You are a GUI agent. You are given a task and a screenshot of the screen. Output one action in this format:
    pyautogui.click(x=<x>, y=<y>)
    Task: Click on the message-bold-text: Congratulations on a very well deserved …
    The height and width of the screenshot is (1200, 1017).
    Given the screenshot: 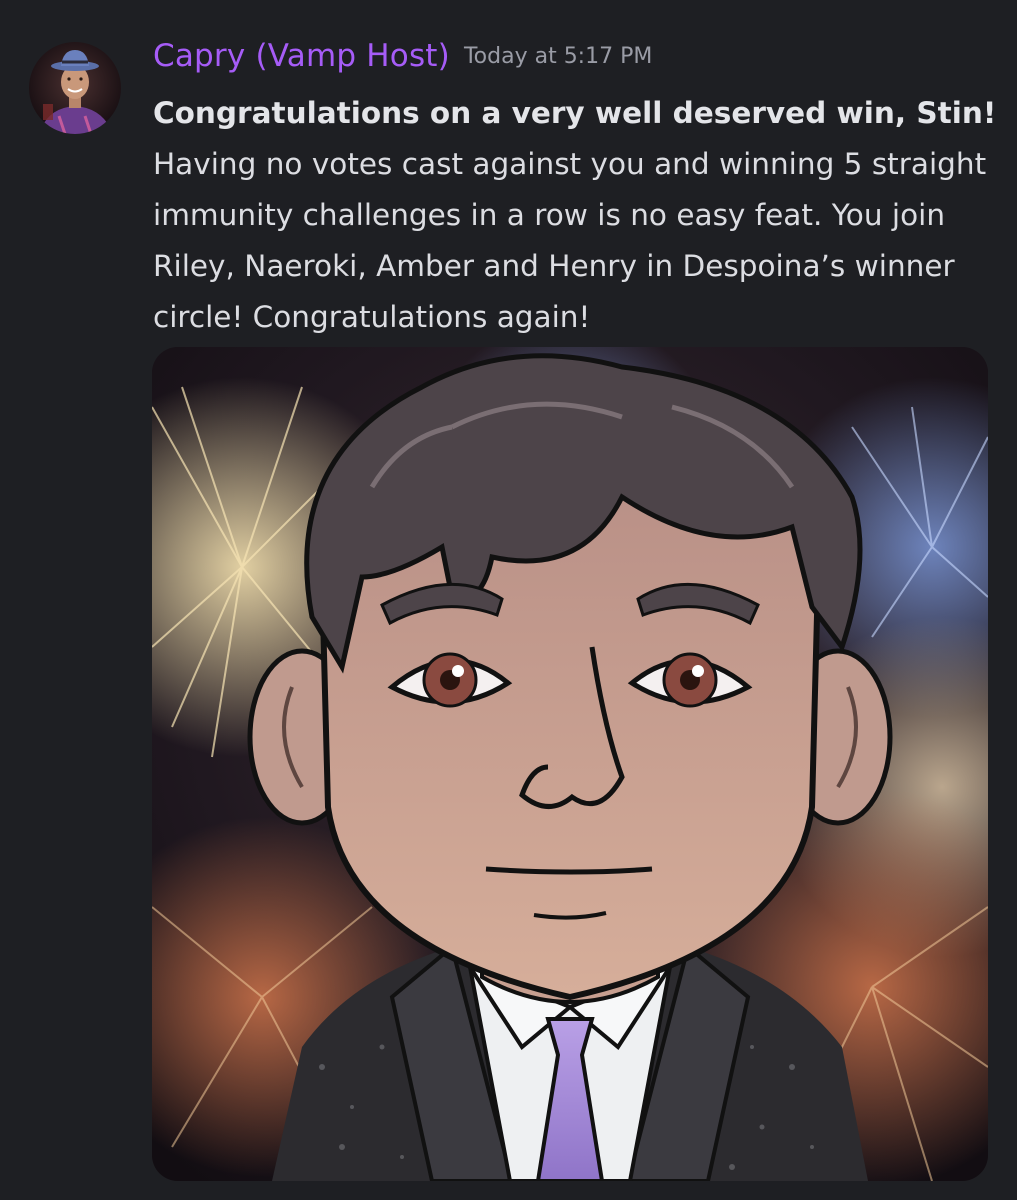 What is the action you would take?
    pyautogui.click(x=575, y=113)
    